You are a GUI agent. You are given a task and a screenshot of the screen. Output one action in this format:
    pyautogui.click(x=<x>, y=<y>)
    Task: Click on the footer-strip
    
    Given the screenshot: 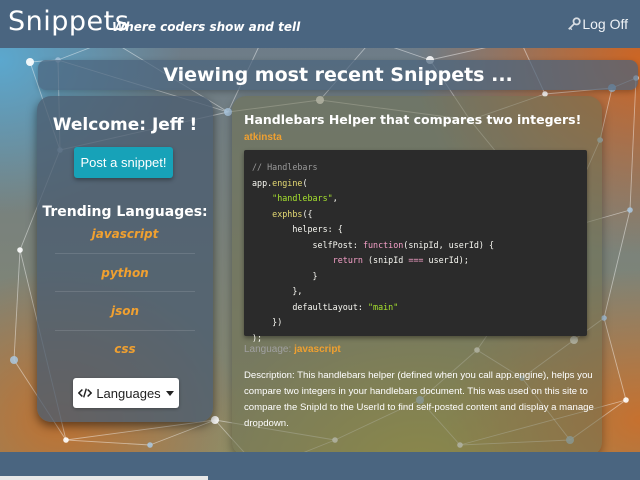 What is the action you would take?
    pyautogui.click(x=104, y=478)
    